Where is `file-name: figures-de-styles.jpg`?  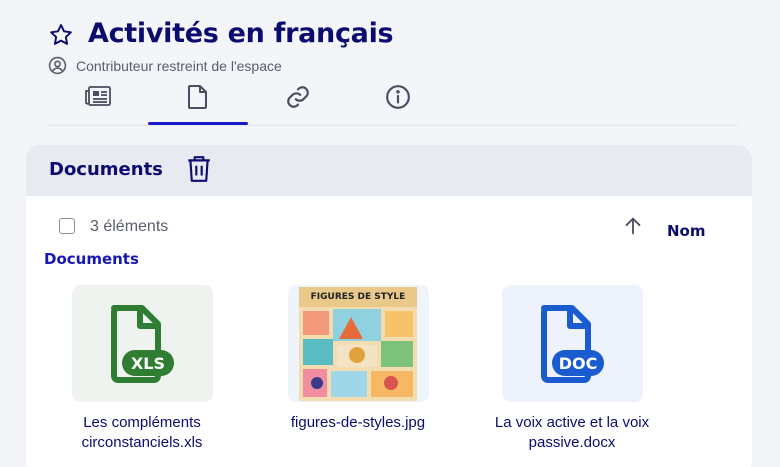
file-name: figures-de-styles.jpg is located at coordinates (358, 423).